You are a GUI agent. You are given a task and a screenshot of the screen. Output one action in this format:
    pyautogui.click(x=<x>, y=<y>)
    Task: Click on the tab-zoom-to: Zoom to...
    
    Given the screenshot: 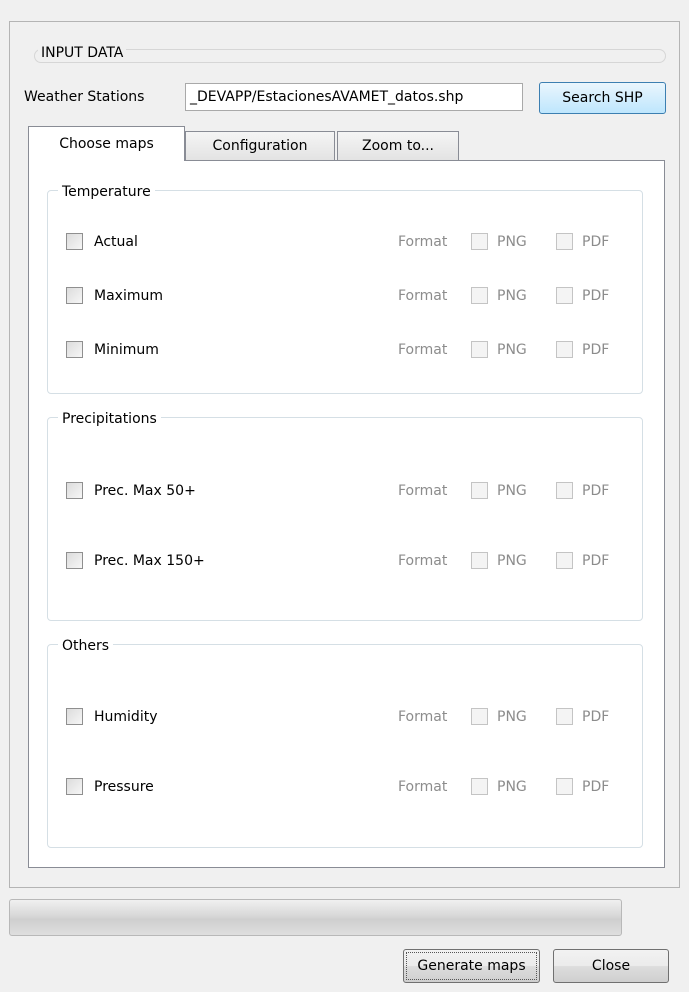 What is the action you would take?
    pyautogui.click(x=398, y=145)
    